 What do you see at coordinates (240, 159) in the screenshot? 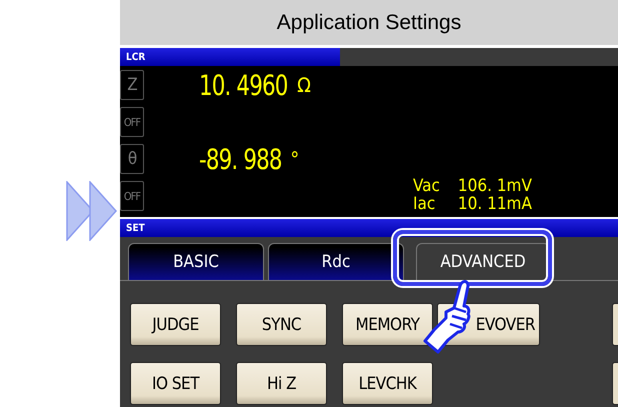
I see `measured-value: -89. 988` at bounding box center [240, 159].